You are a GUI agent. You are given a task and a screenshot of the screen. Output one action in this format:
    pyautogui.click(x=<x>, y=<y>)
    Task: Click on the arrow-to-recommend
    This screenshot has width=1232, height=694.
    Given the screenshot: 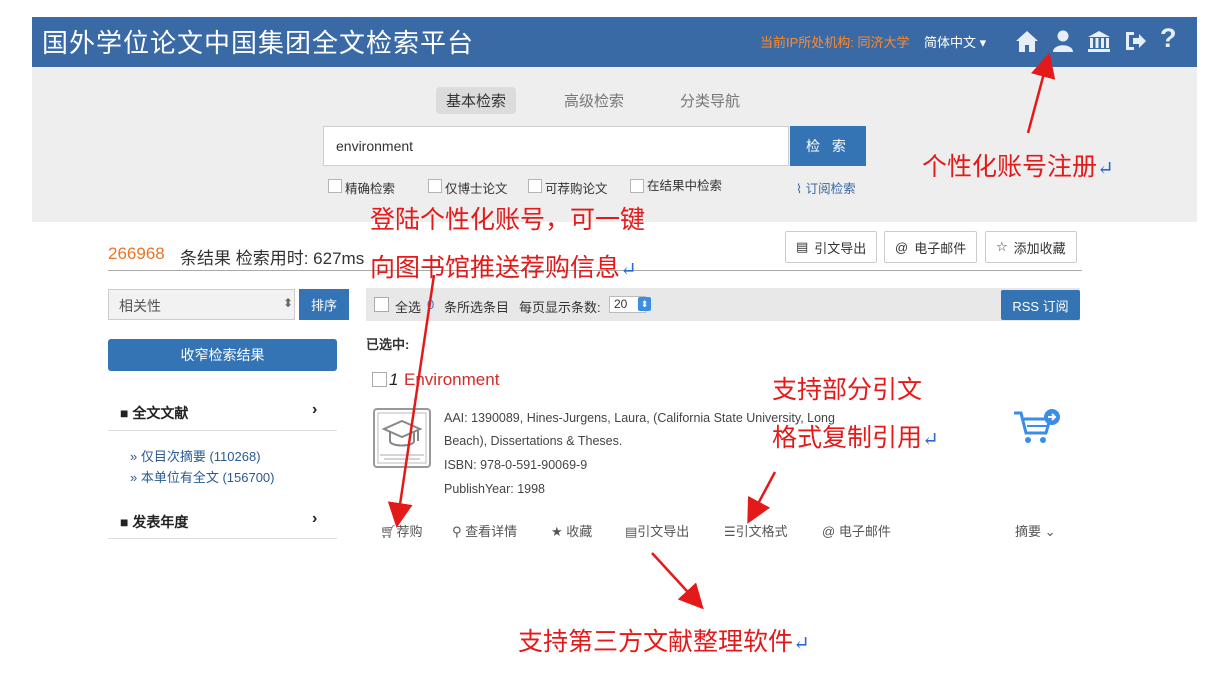 What is the action you would take?
    pyautogui.click(x=411, y=401)
    